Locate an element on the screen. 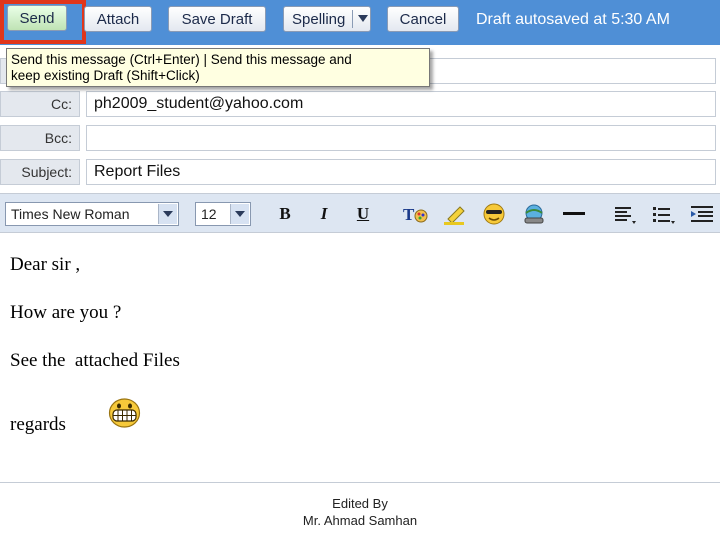 The width and height of the screenshot is (720, 540). cc-row: Cc: ph2009_student@yahoo.com is located at coordinates (360, 104).